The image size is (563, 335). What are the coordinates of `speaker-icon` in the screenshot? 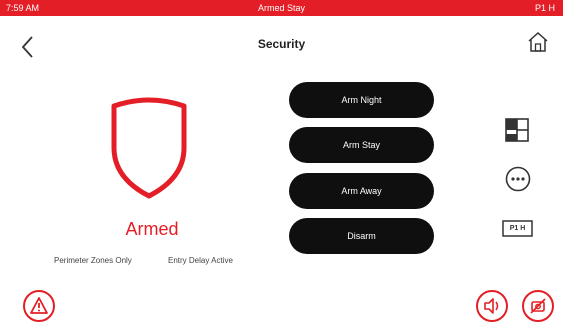 It's located at (491, 306).